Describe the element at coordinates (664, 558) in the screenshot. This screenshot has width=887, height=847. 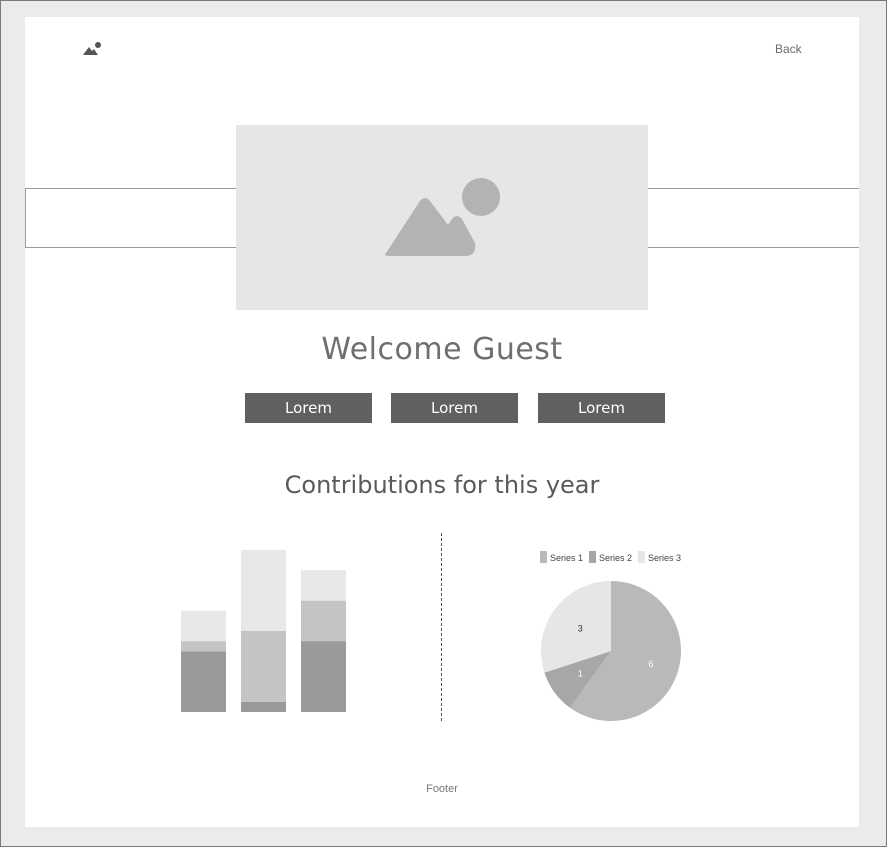
I see `legend-label-3: Series 3` at that location.